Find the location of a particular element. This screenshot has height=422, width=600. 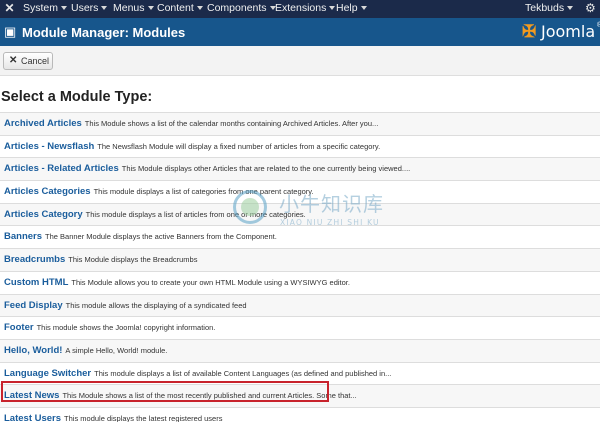

module-name: Articles - Newsflash is located at coordinates (49, 146).